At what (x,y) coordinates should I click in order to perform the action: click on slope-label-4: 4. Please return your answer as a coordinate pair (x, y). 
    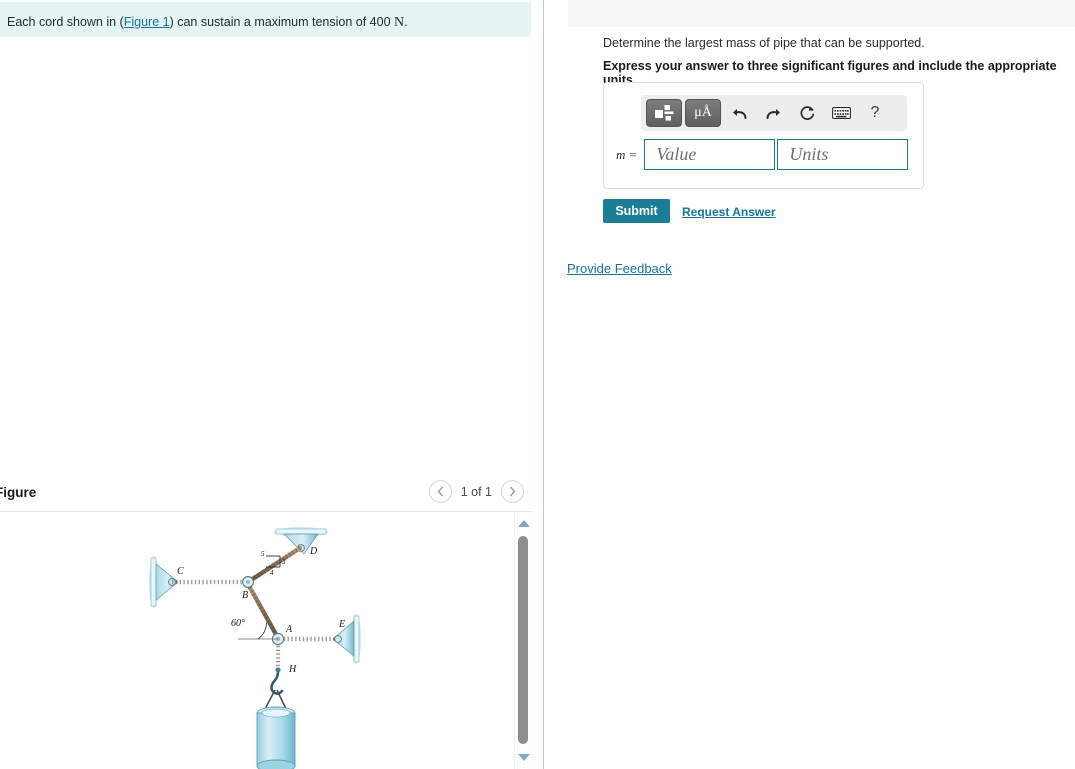
    Looking at the image, I should click on (272, 573).